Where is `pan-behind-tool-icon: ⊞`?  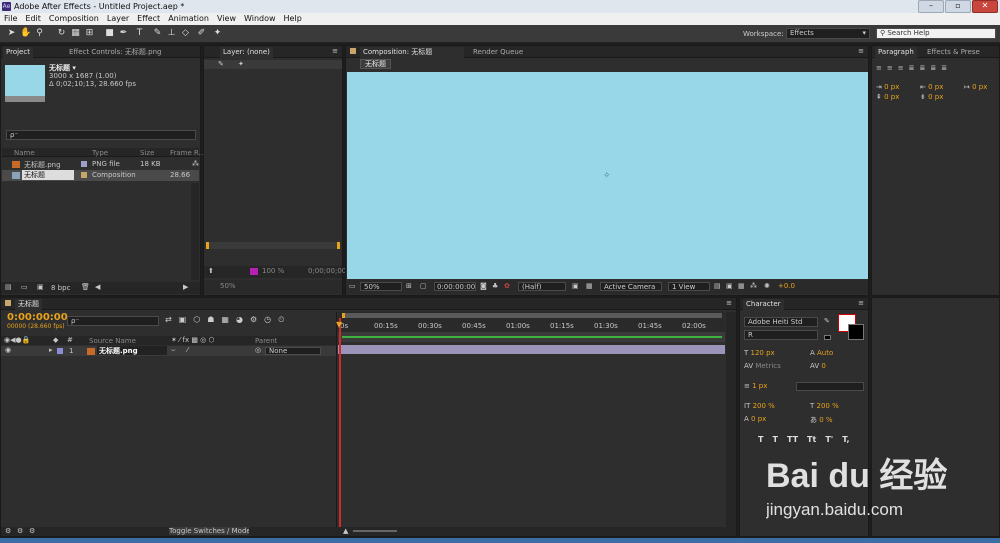 pan-behind-tool-icon: ⊞ is located at coordinates (89, 33).